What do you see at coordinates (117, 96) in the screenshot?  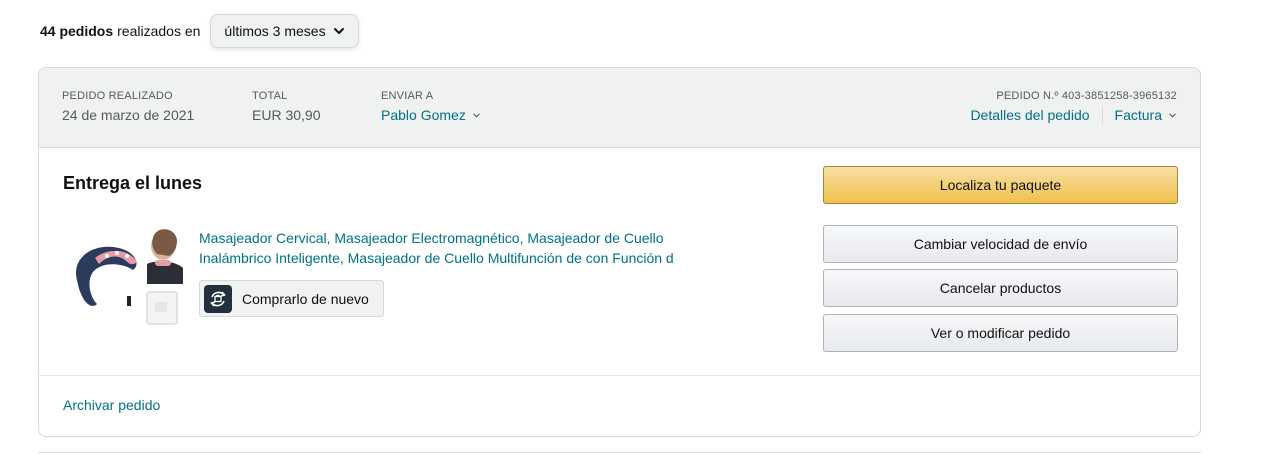 I see `order-placed-label: PEDIDO REALIZADO` at bounding box center [117, 96].